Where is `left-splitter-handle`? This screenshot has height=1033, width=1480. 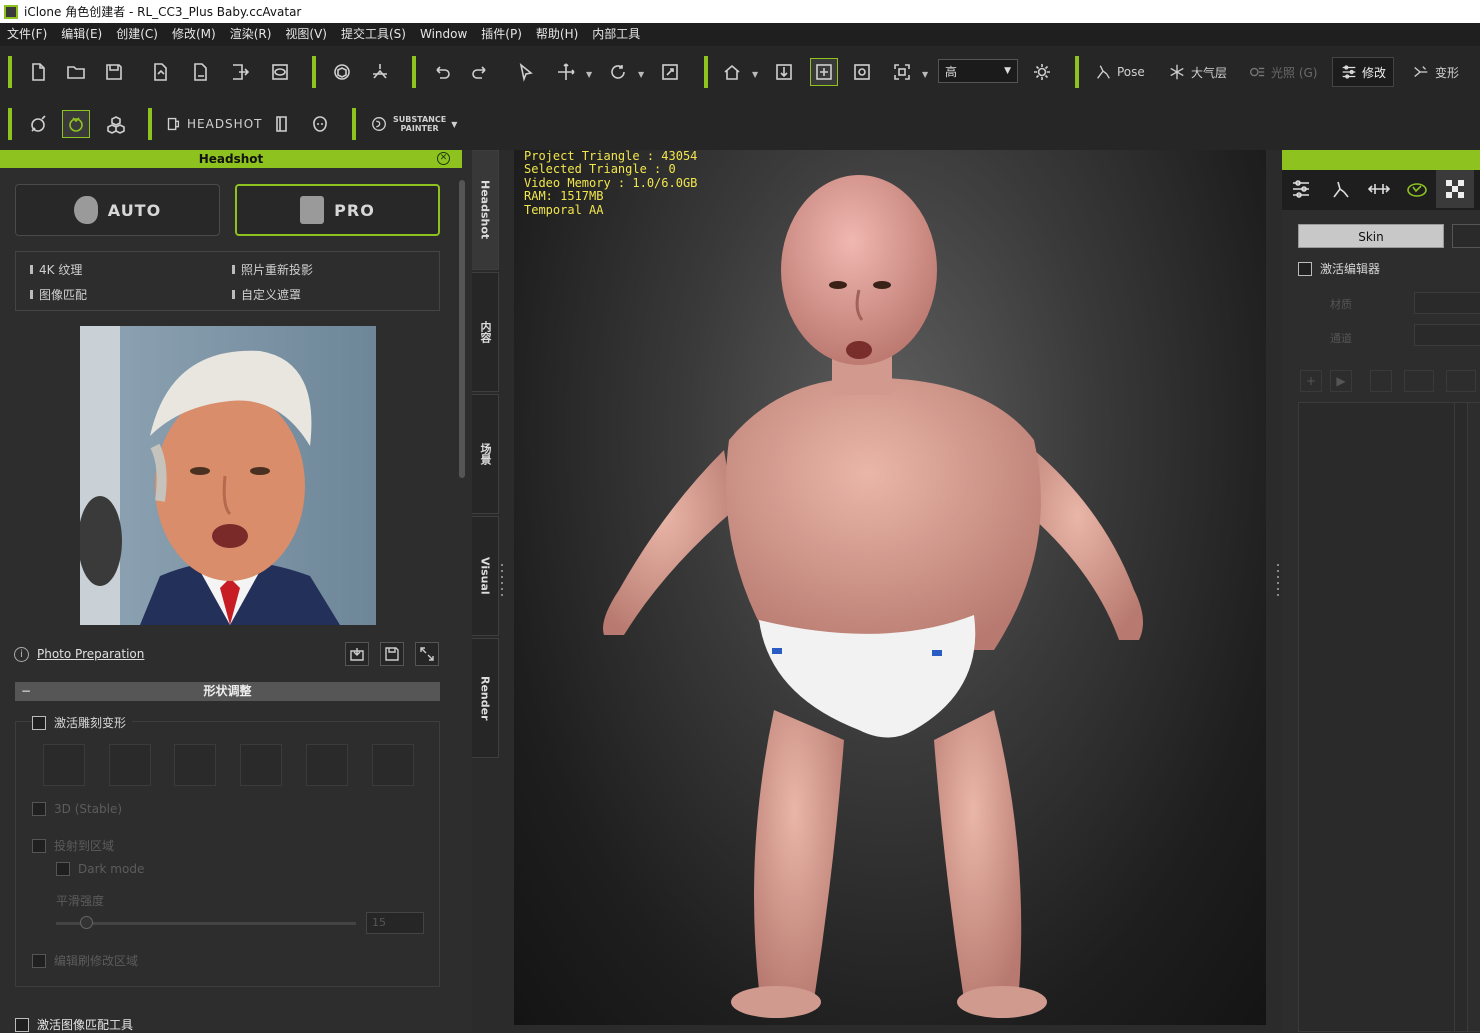 left-splitter-handle is located at coordinates (502, 590).